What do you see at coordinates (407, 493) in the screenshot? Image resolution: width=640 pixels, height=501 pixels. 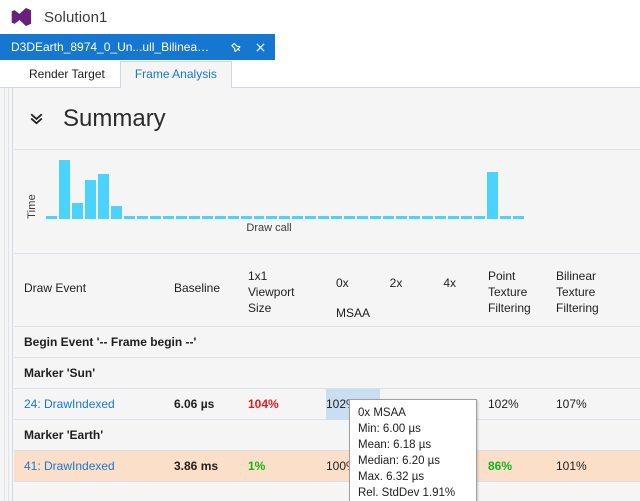 I see `tooltip-rel-stddev: Rel. StdDev 1.91%` at bounding box center [407, 493].